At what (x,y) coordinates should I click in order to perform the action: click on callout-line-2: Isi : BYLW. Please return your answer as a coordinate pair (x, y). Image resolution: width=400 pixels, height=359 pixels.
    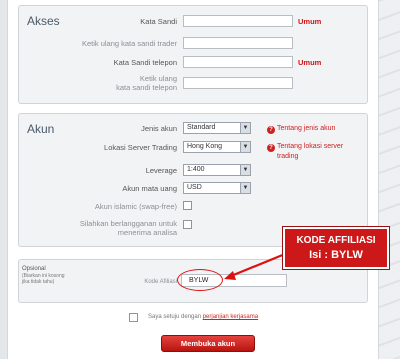
    Looking at the image, I should click on (336, 255).